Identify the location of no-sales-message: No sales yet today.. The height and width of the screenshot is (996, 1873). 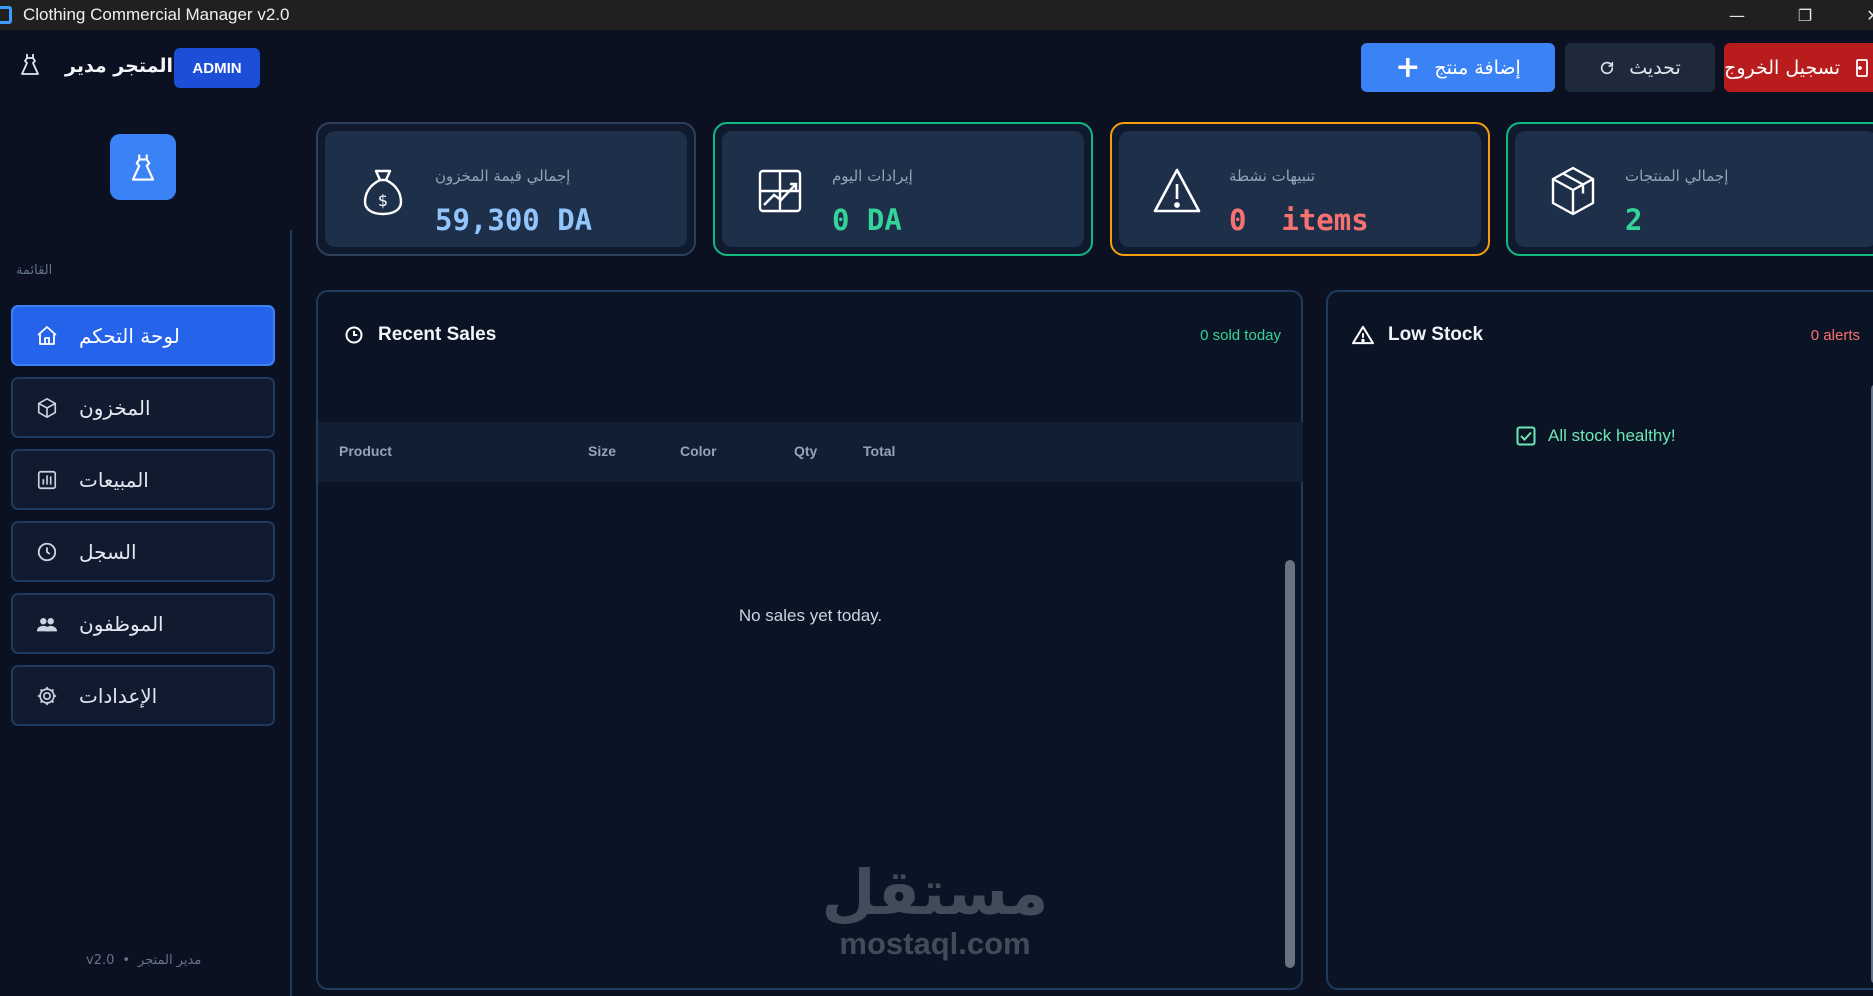
(810, 615).